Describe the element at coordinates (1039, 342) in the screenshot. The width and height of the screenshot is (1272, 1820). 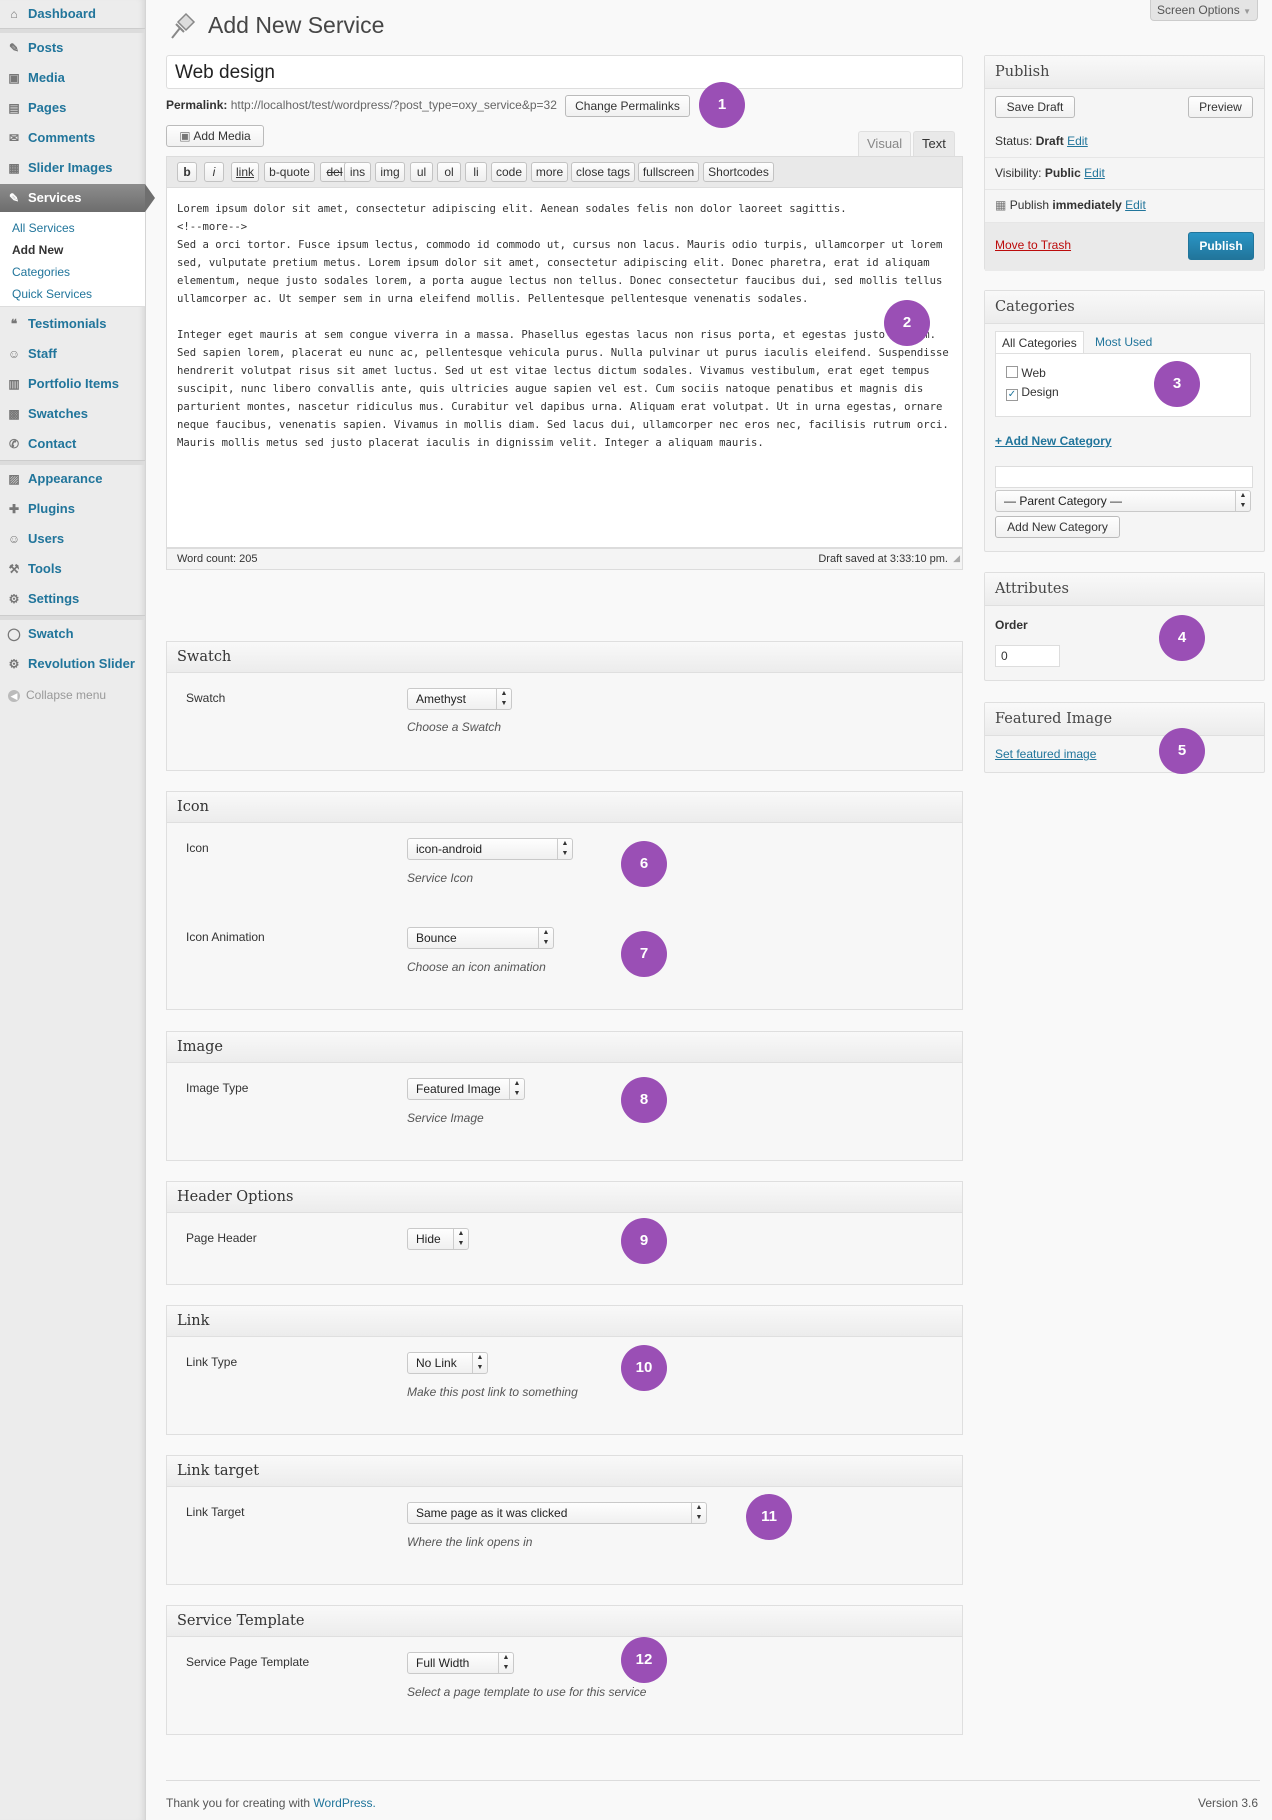
I see `tab-all-categories: All Categories` at that location.